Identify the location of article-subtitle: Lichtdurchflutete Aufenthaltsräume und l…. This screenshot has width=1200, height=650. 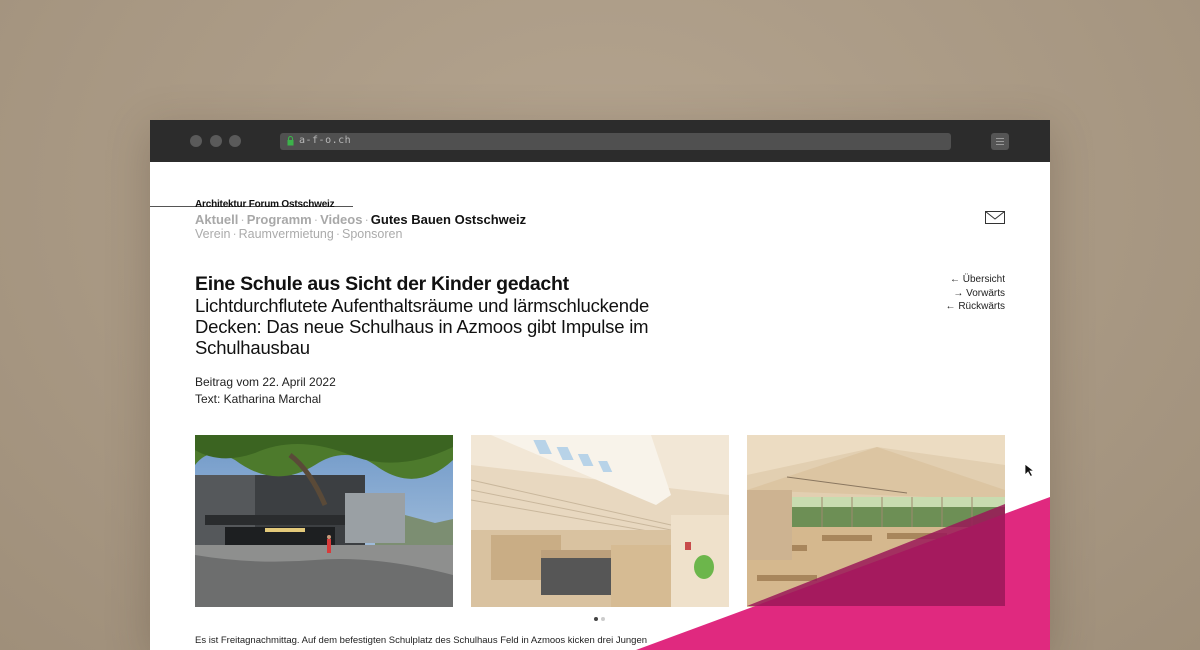
(422, 326).